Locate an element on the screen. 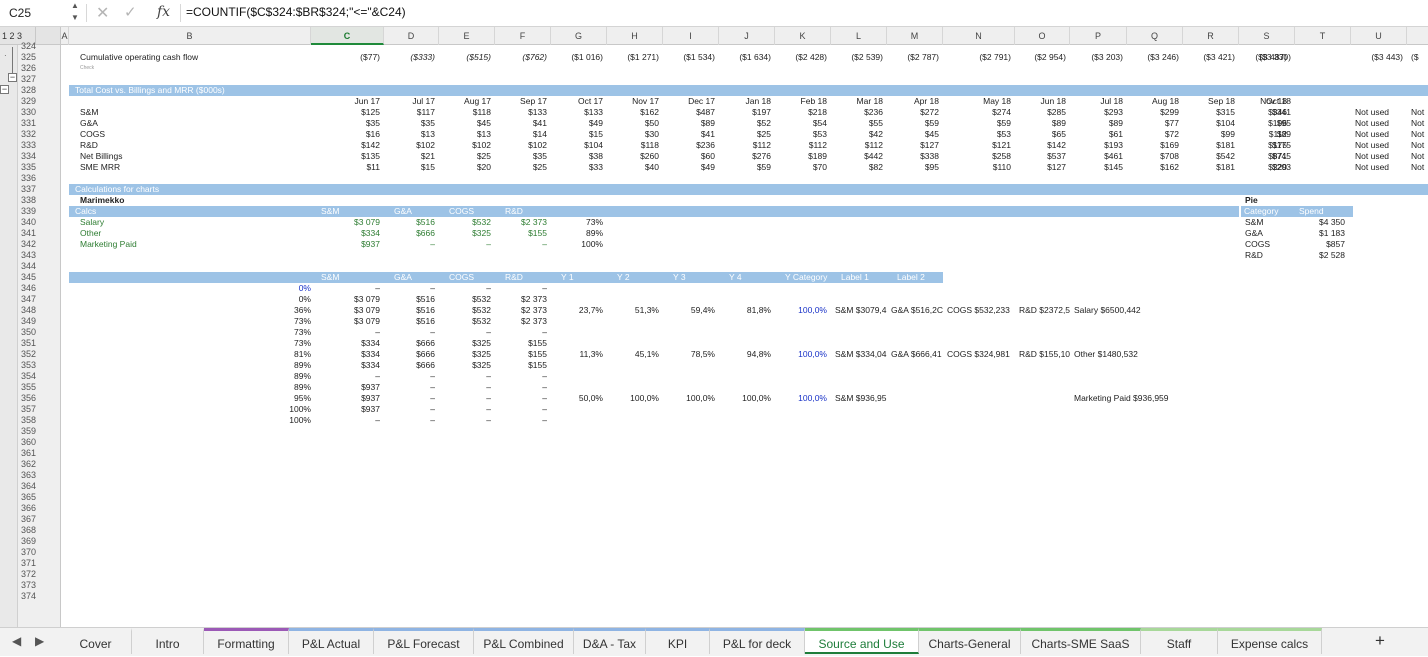  cell-v332: Not is located at coordinates (1417, 134).